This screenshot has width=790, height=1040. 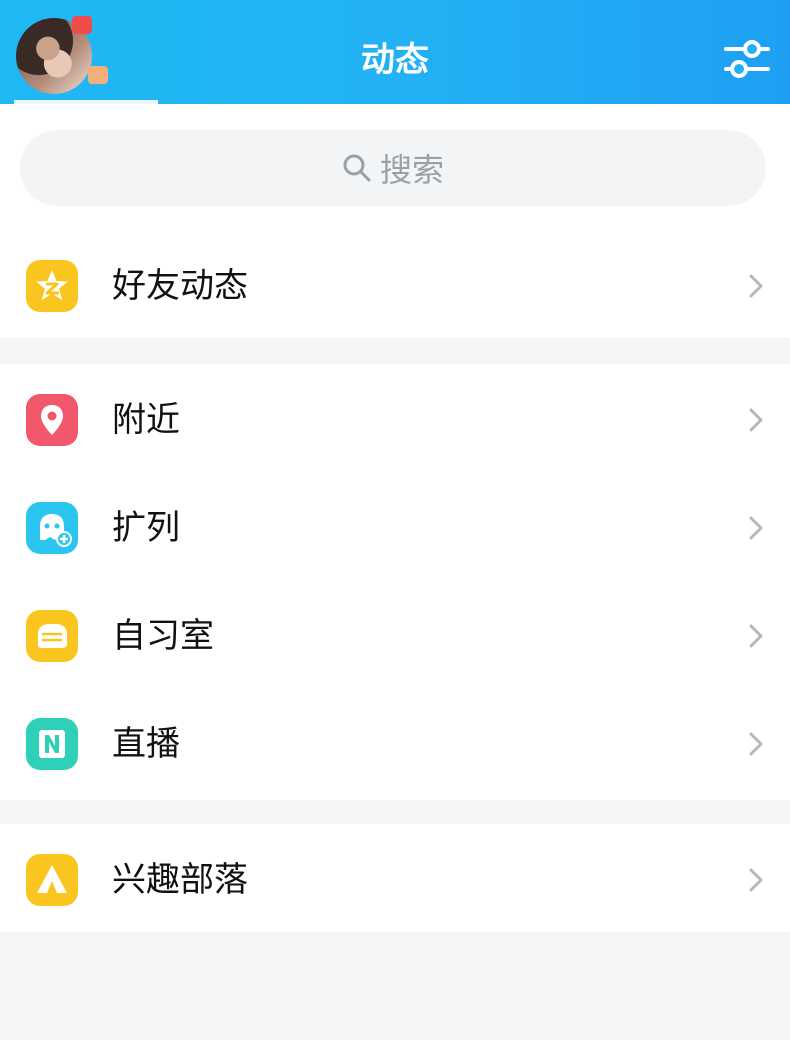 What do you see at coordinates (146, 420) in the screenshot?
I see `menu-item-label: 附近` at bounding box center [146, 420].